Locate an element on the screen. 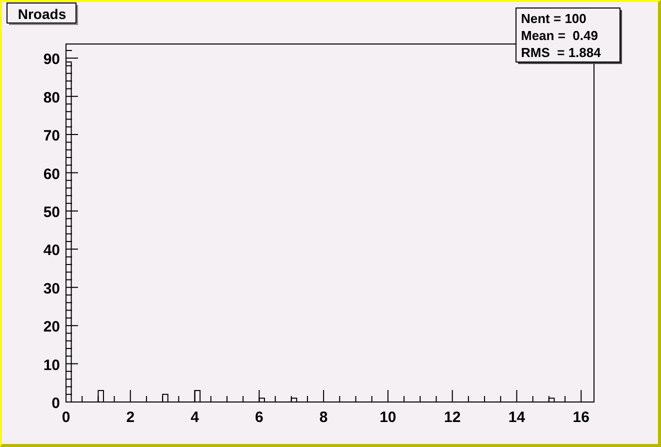 This screenshot has height=447, width=661. tick-label: 2 is located at coordinates (130, 417).